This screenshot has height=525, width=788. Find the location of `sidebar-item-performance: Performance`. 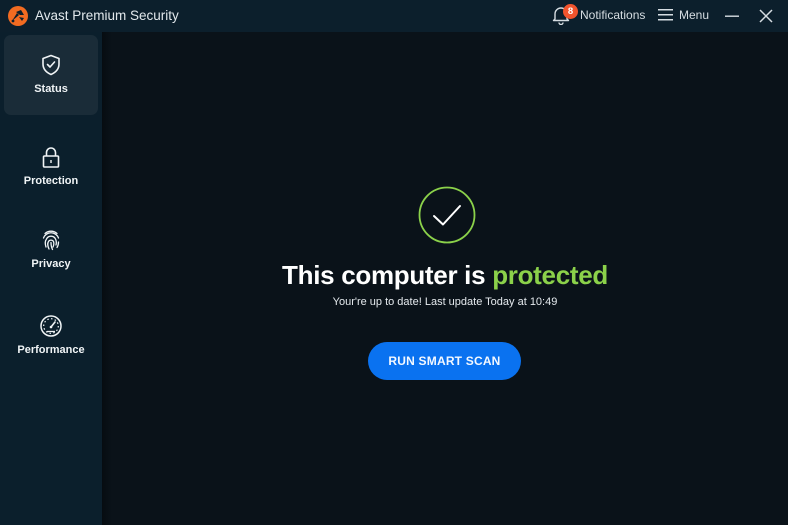

sidebar-item-performance: Performance is located at coordinates (51, 336).